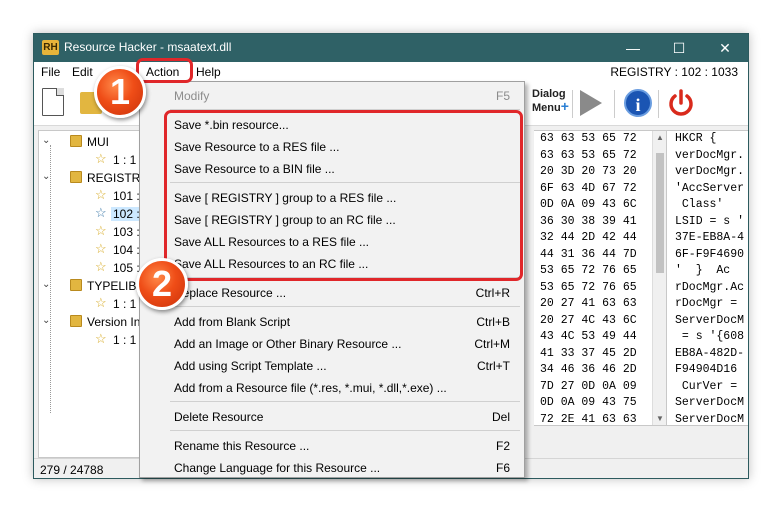 This screenshot has width=781, height=512. Describe the element at coordinates (591, 103) in the screenshot. I see `play-icon` at that location.